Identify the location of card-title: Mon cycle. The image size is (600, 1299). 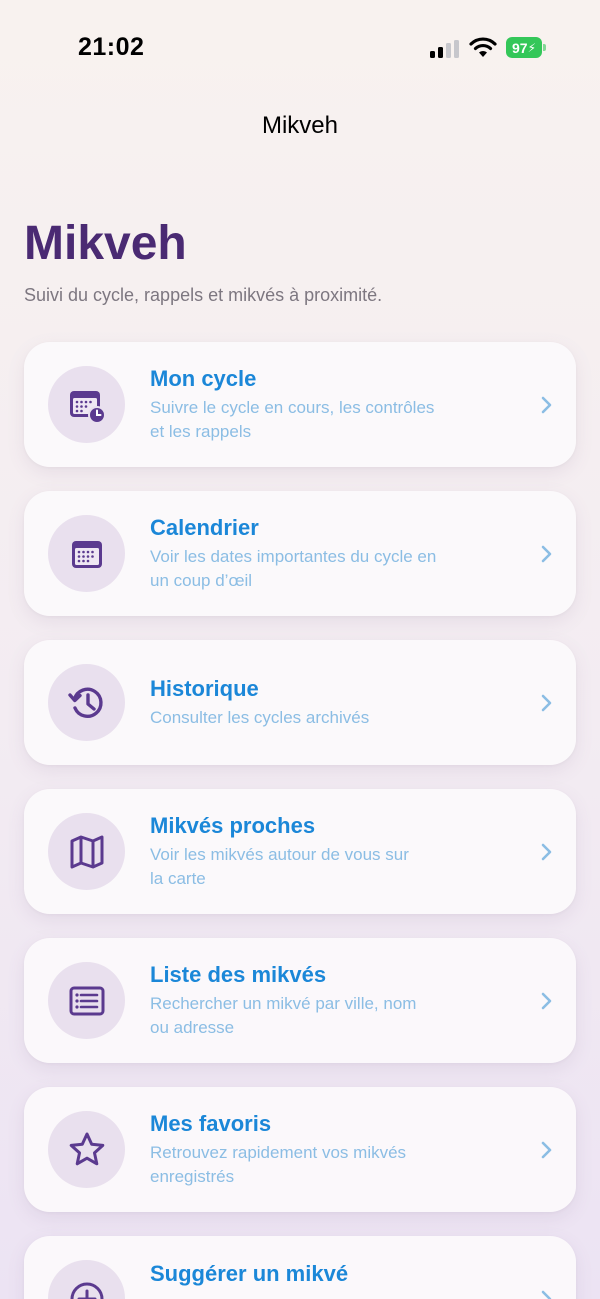
(203, 378).